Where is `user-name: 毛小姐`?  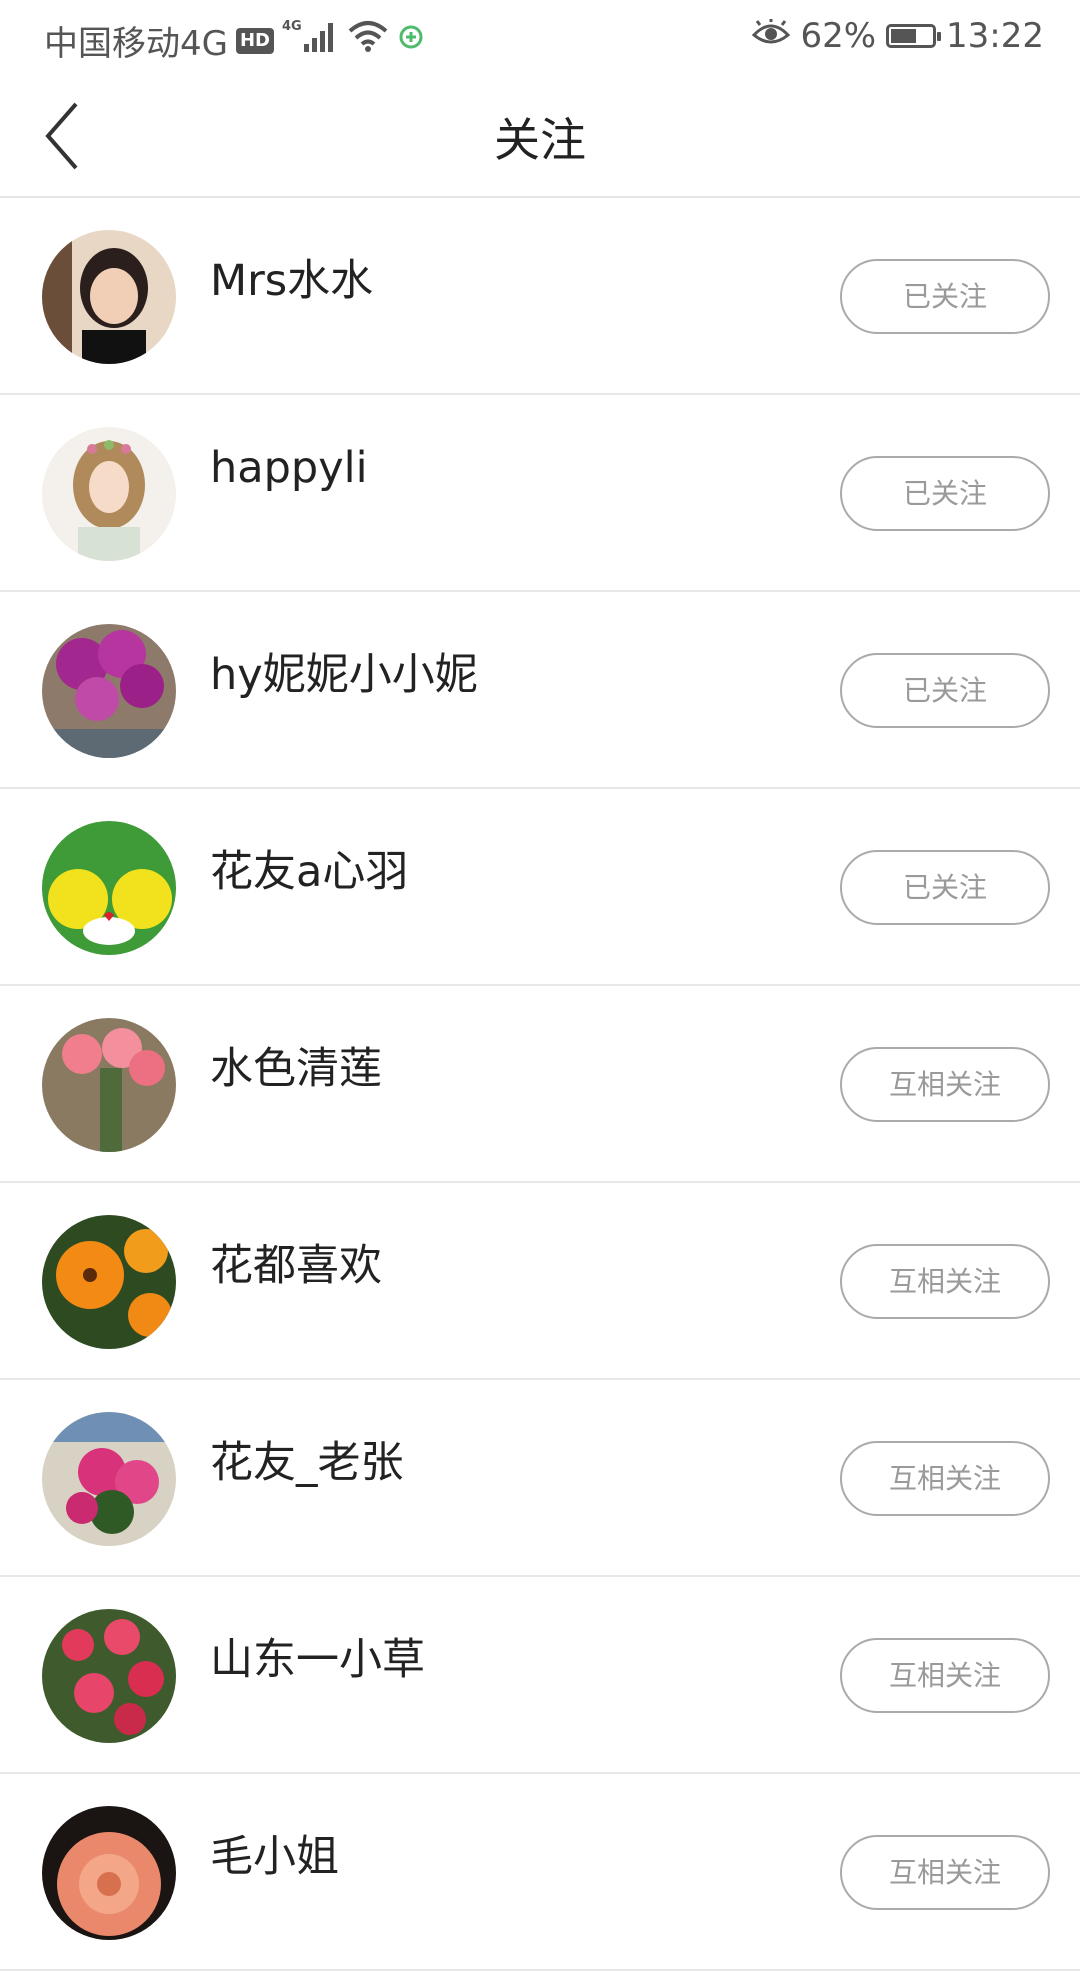
user-name: 毛小姐 is located at coordinates (274, 1857).